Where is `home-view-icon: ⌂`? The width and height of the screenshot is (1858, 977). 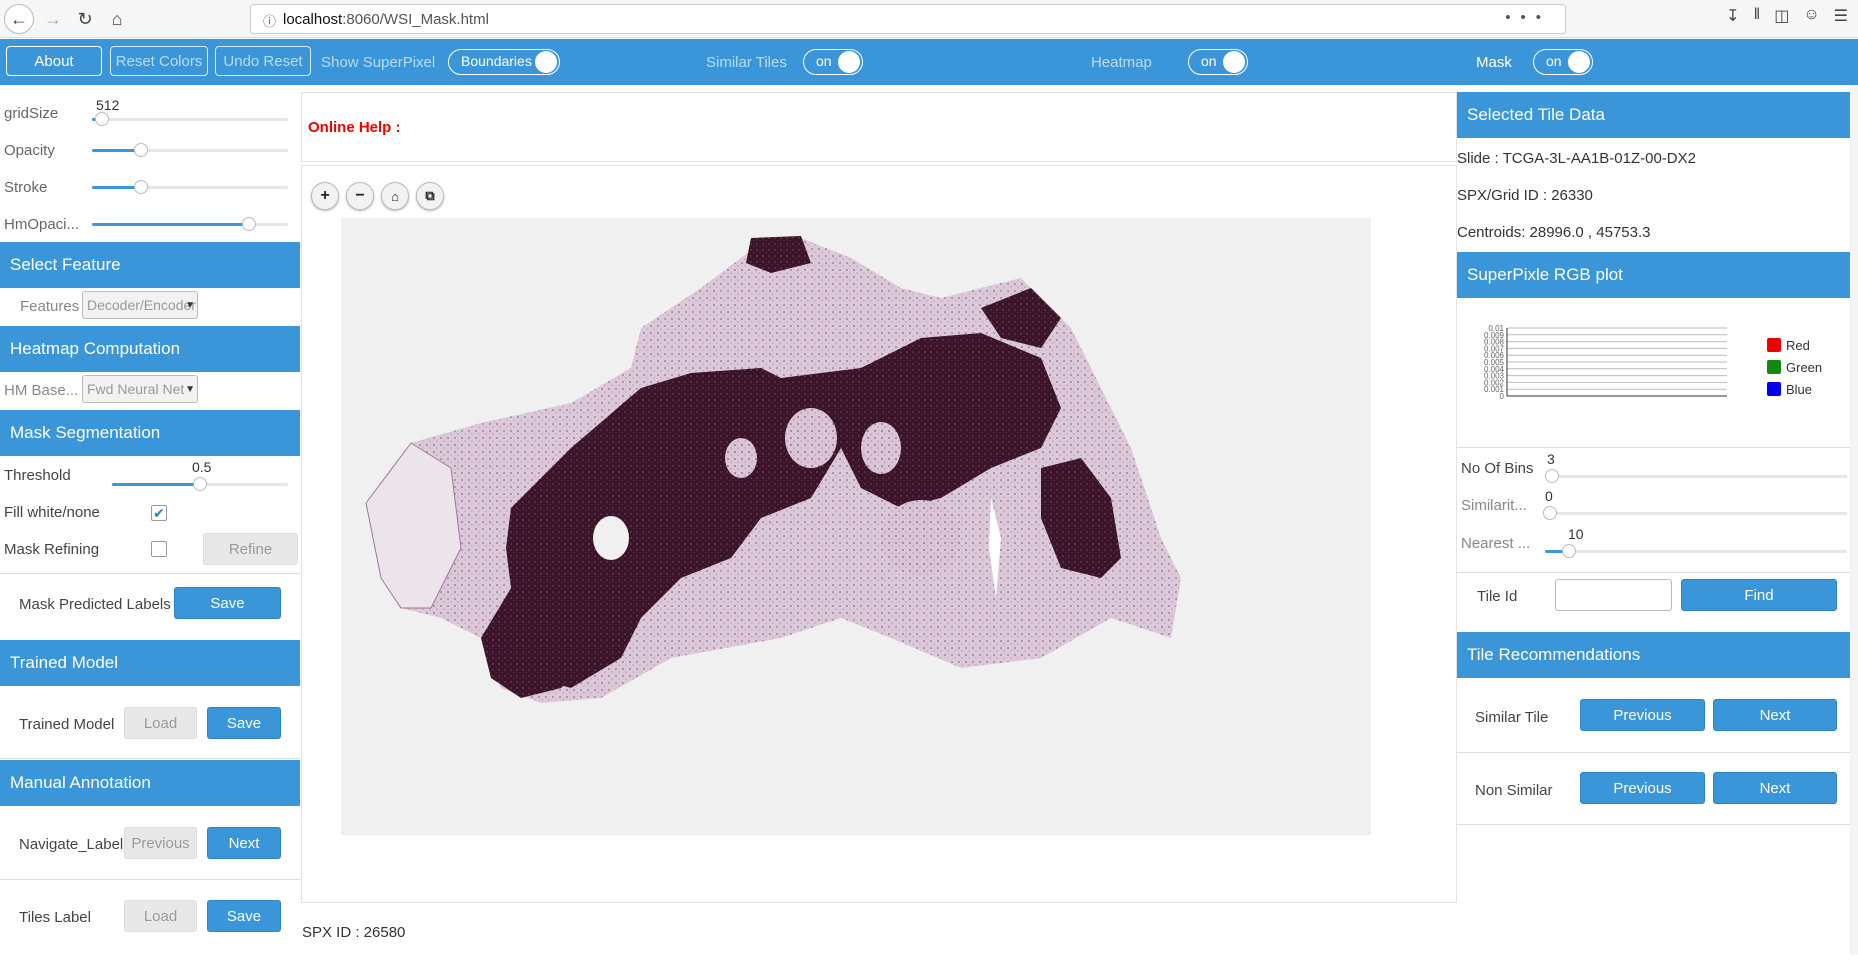
home-view-icon: ⌂ is located at coordinates (395, 196).